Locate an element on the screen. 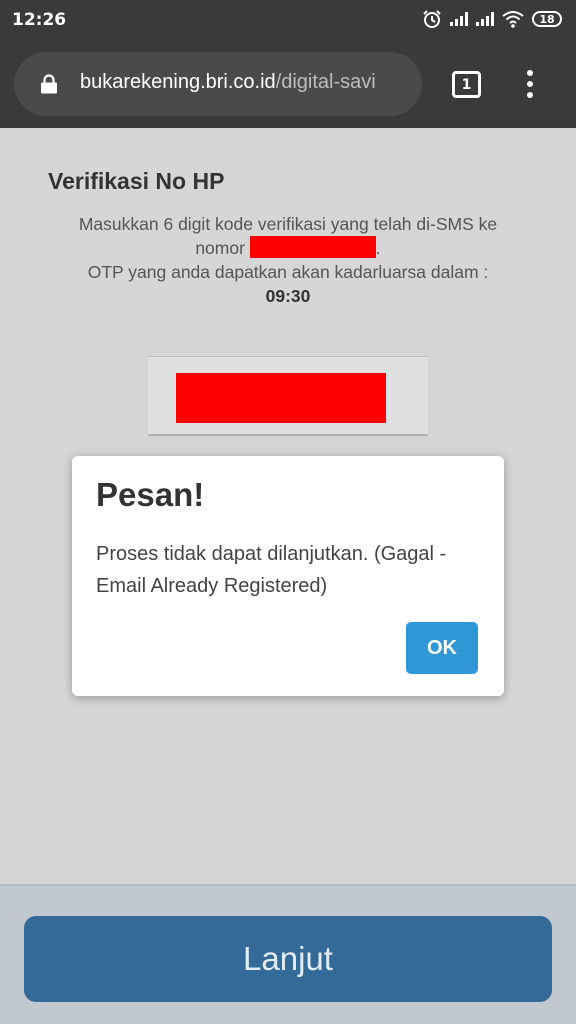 The width and height of the screenshot is (576, 1024). otp-timer: 09:30 is located at coordinates (288, 296).